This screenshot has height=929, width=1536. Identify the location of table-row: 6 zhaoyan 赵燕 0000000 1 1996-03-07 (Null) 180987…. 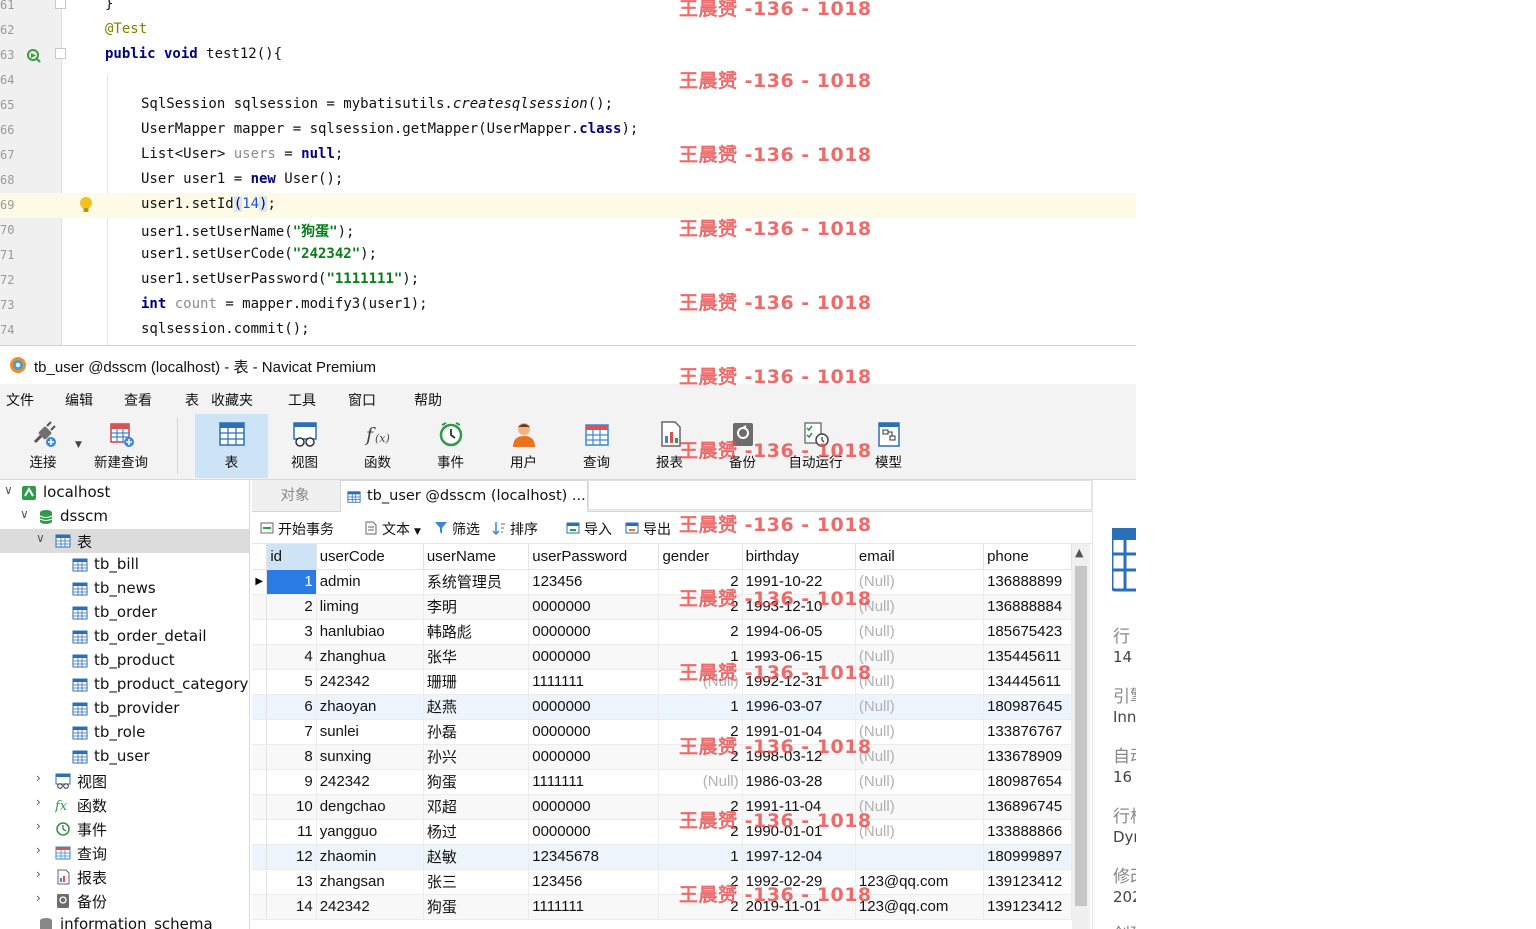
(662, 707).